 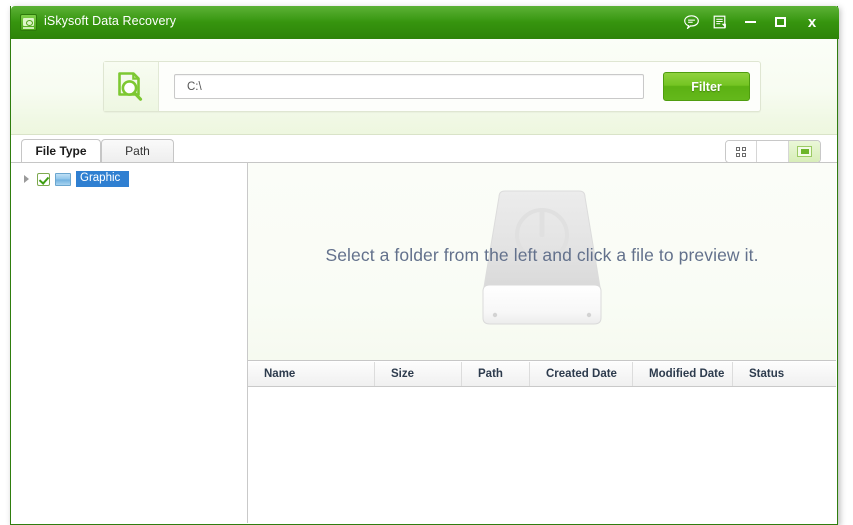 I want to click on tab-file-type-label: File Type, so click(x=61, y=151).